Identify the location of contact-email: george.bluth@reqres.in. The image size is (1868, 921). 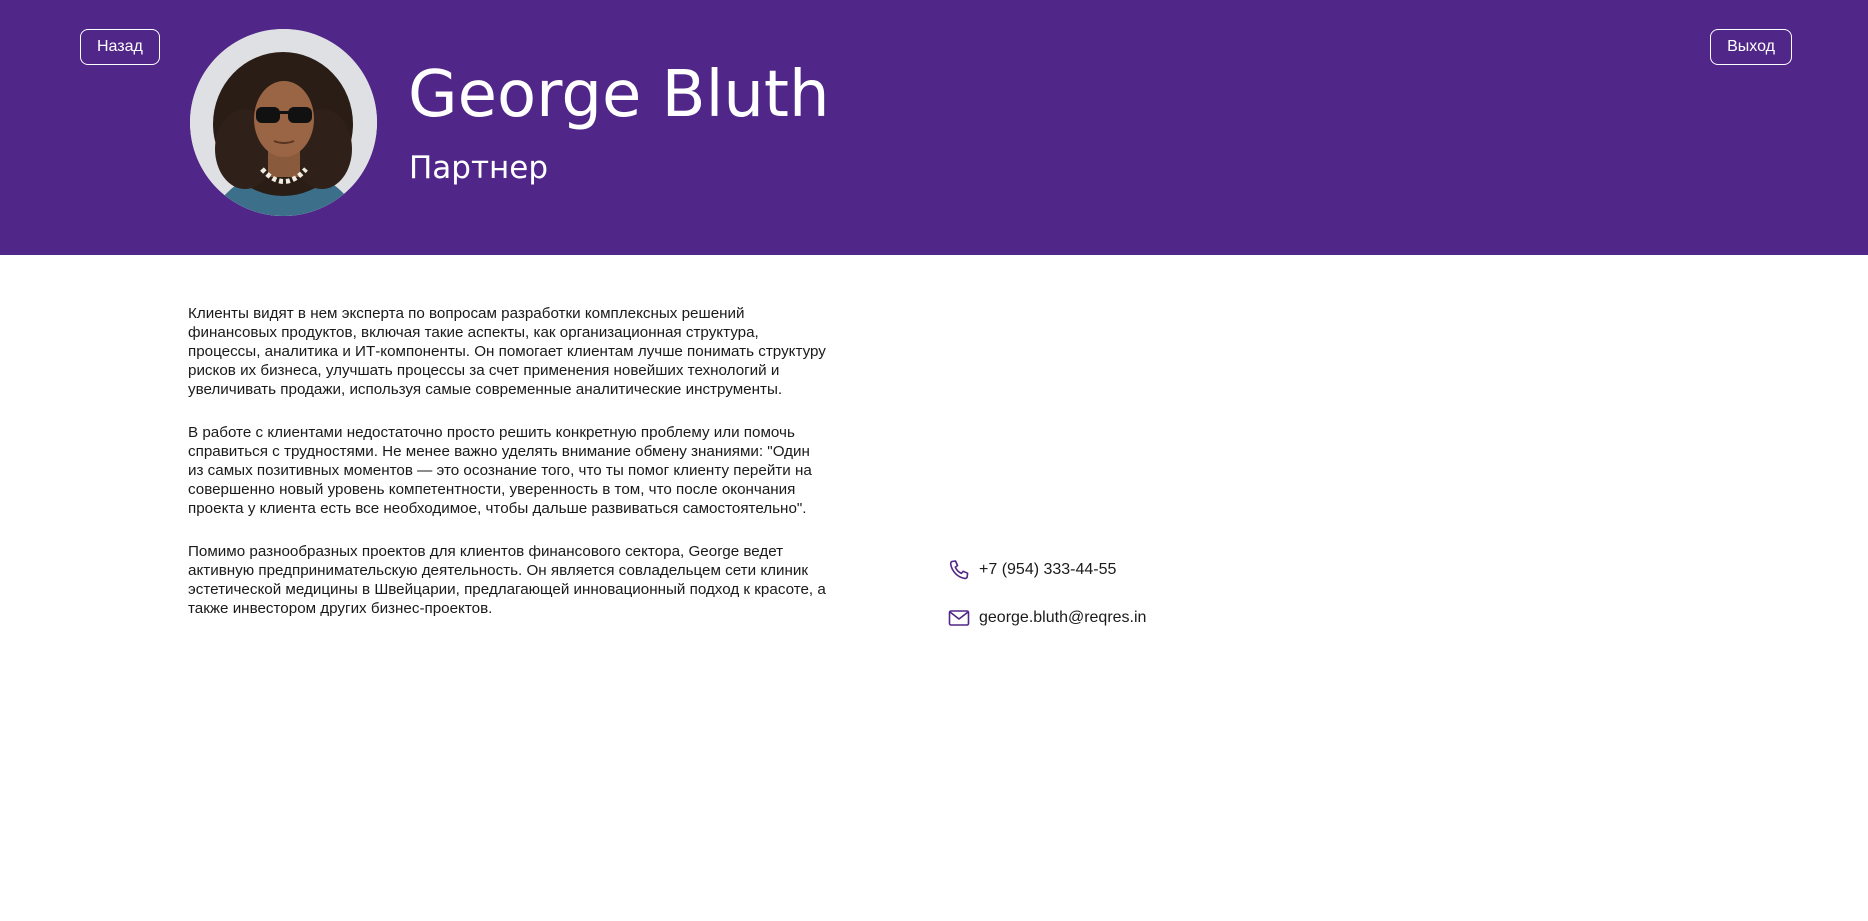
(1046, 618).